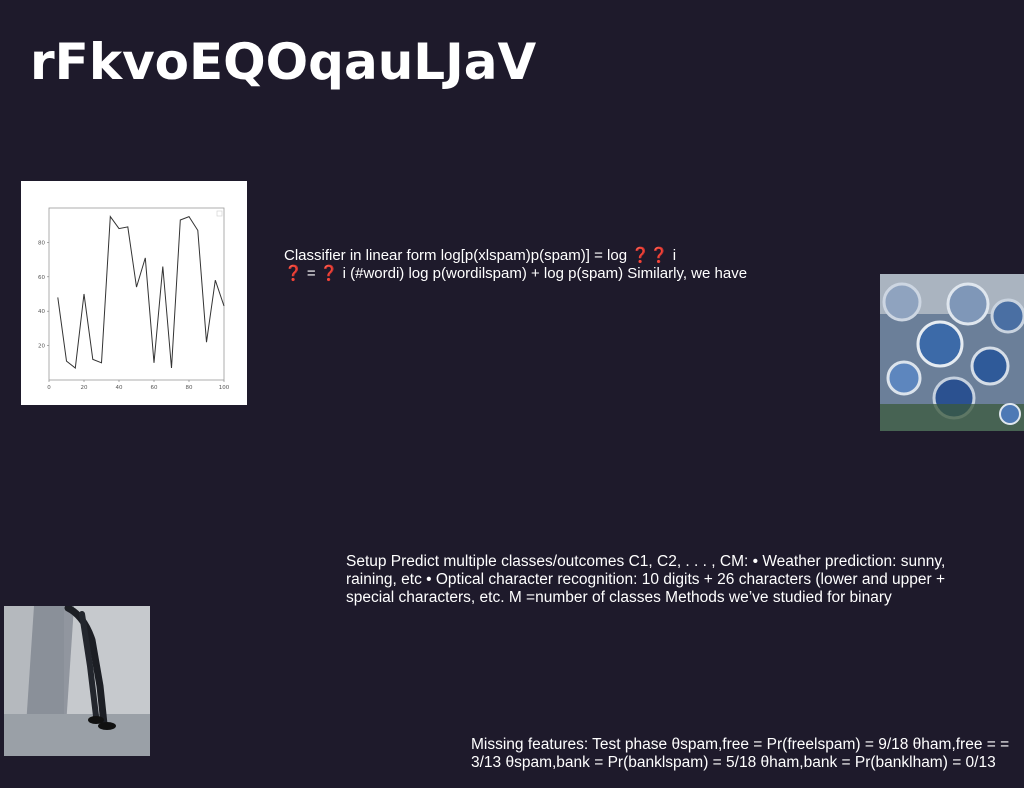 This screenshot has width=1024, height=788. What do you see at coordinates (119, 388) in the screenshot?
I see `x-tick-label: 40` at bounding box center [119, 388].